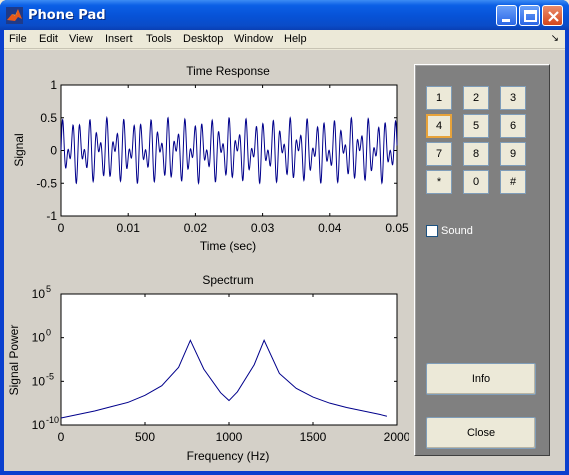 This screenshot has height=475, width=569. I want to click on spectrum-xlabel: Frequency (Hz), so click(228, 456).